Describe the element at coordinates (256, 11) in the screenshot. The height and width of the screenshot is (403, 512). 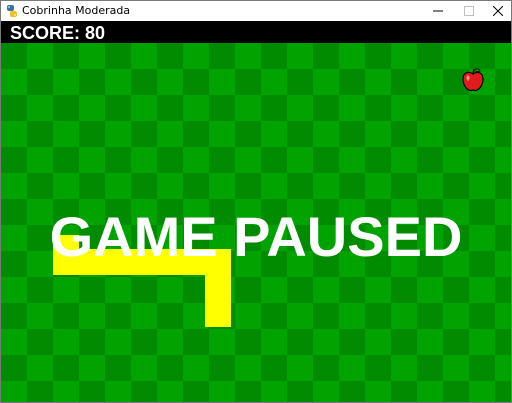
I see `title-bar: Cobrinha Moderada` at that location.